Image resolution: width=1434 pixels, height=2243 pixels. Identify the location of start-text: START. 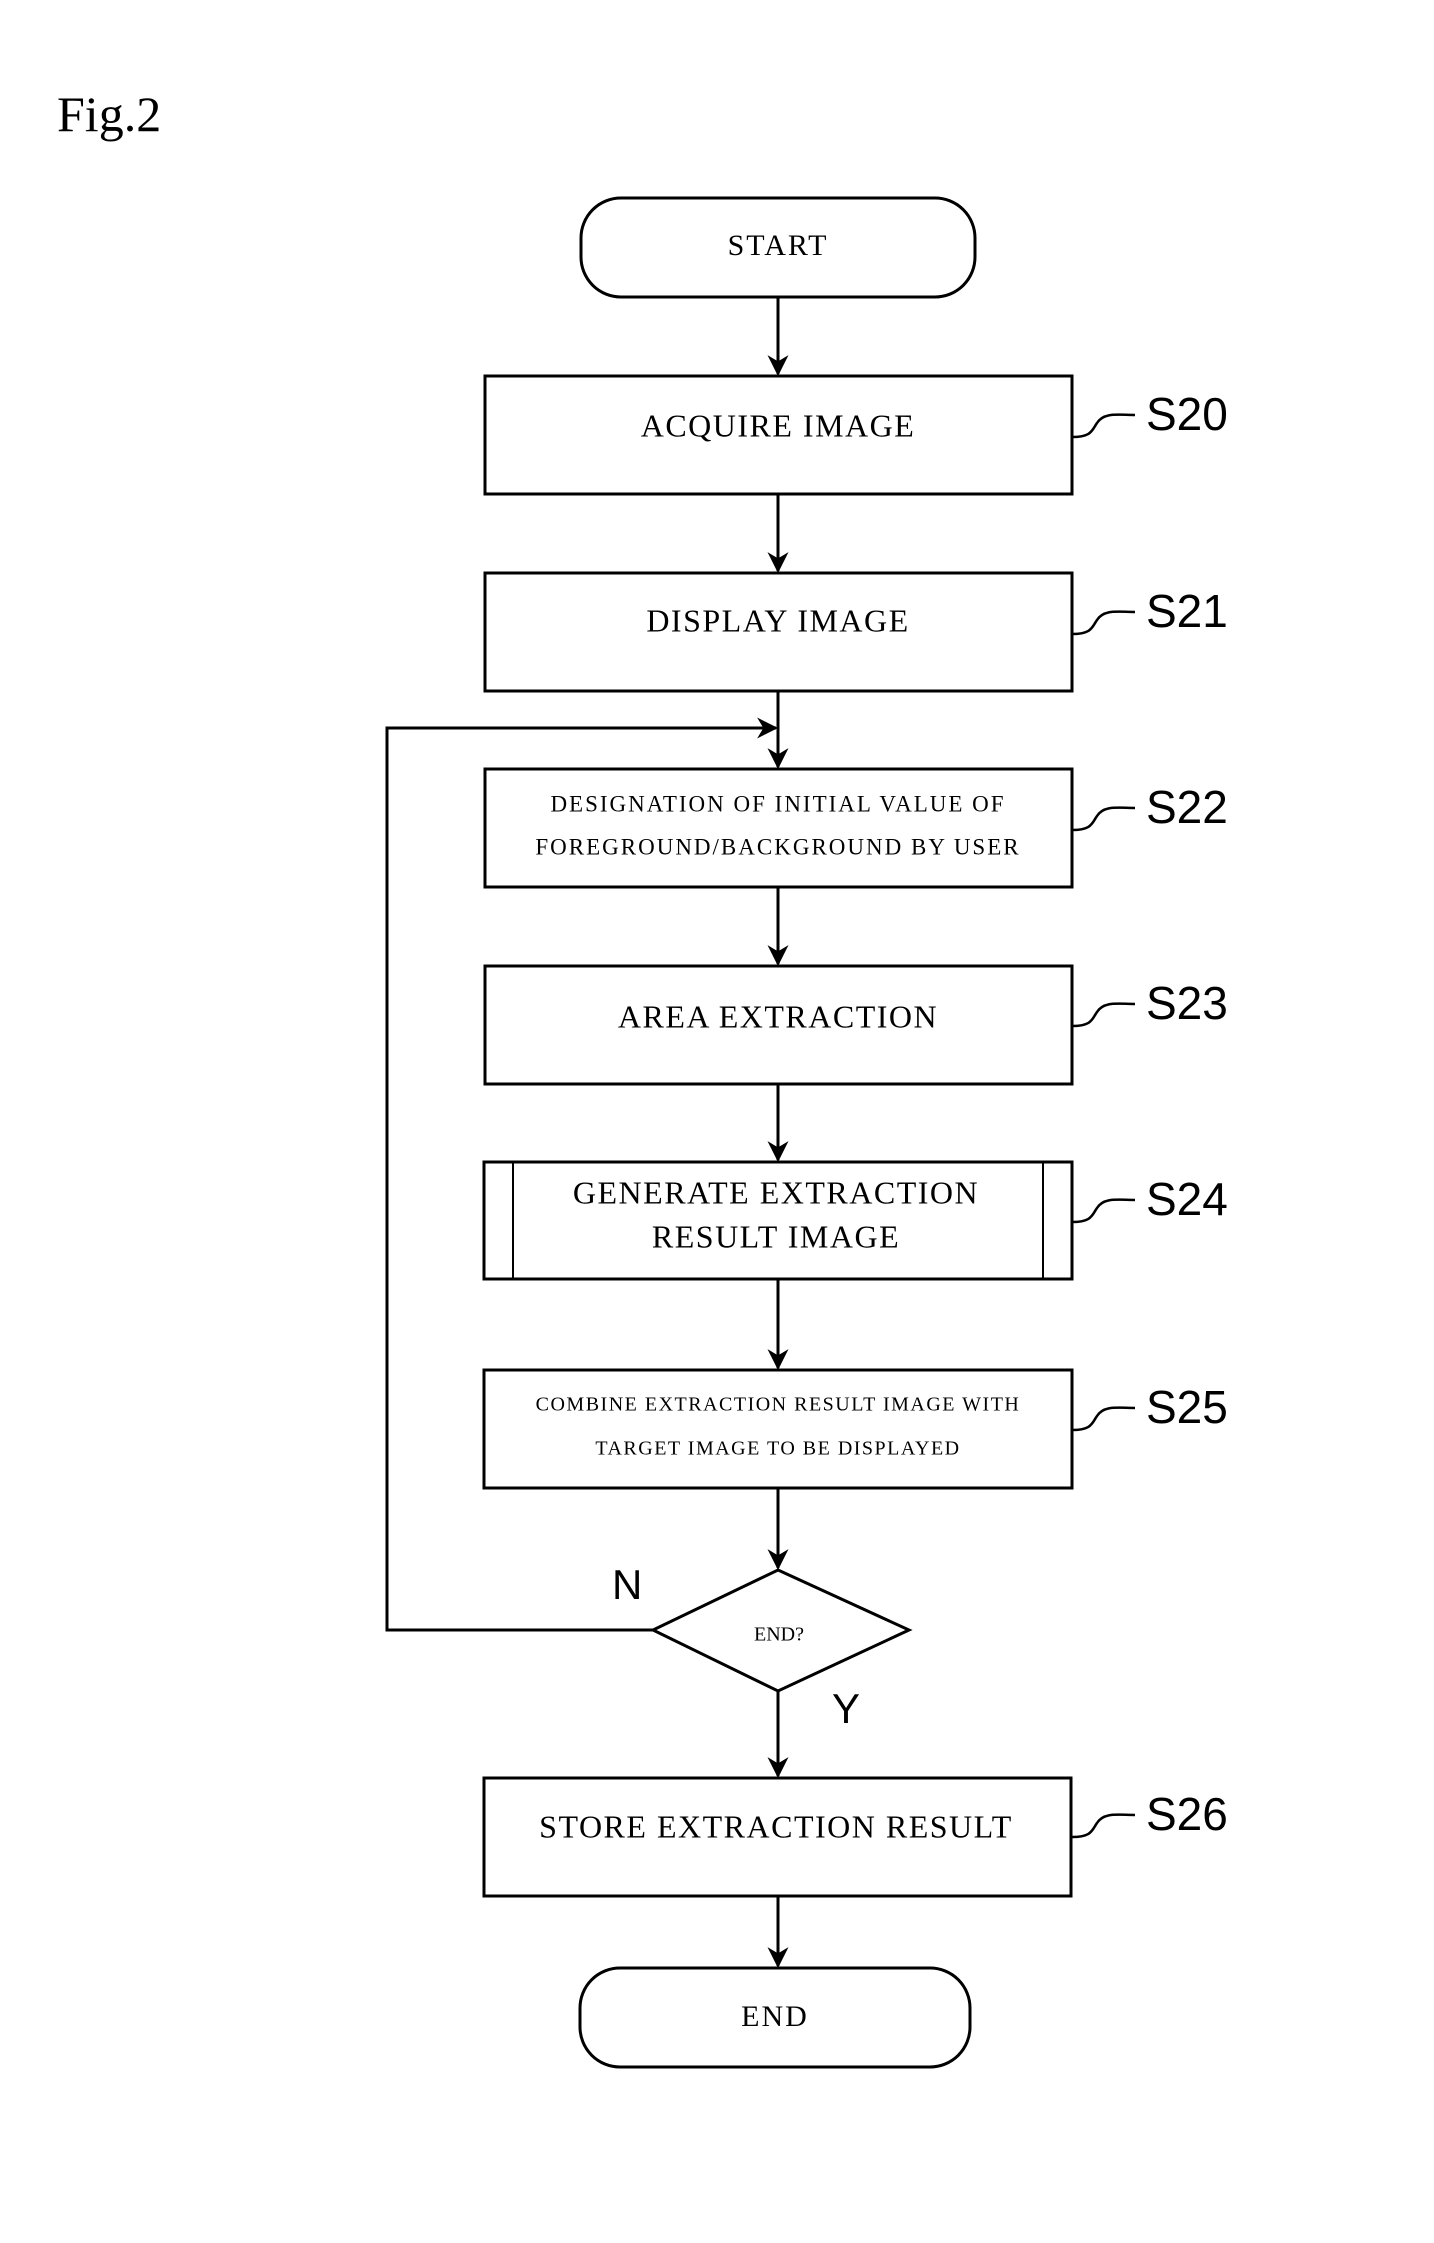
(778, 245).